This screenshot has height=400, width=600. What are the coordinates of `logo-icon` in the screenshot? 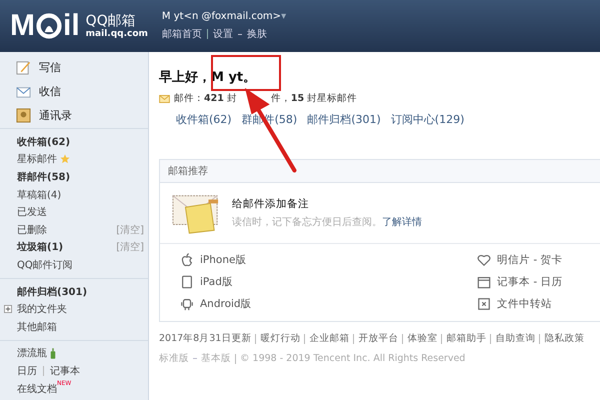 It's located at (49, 26).